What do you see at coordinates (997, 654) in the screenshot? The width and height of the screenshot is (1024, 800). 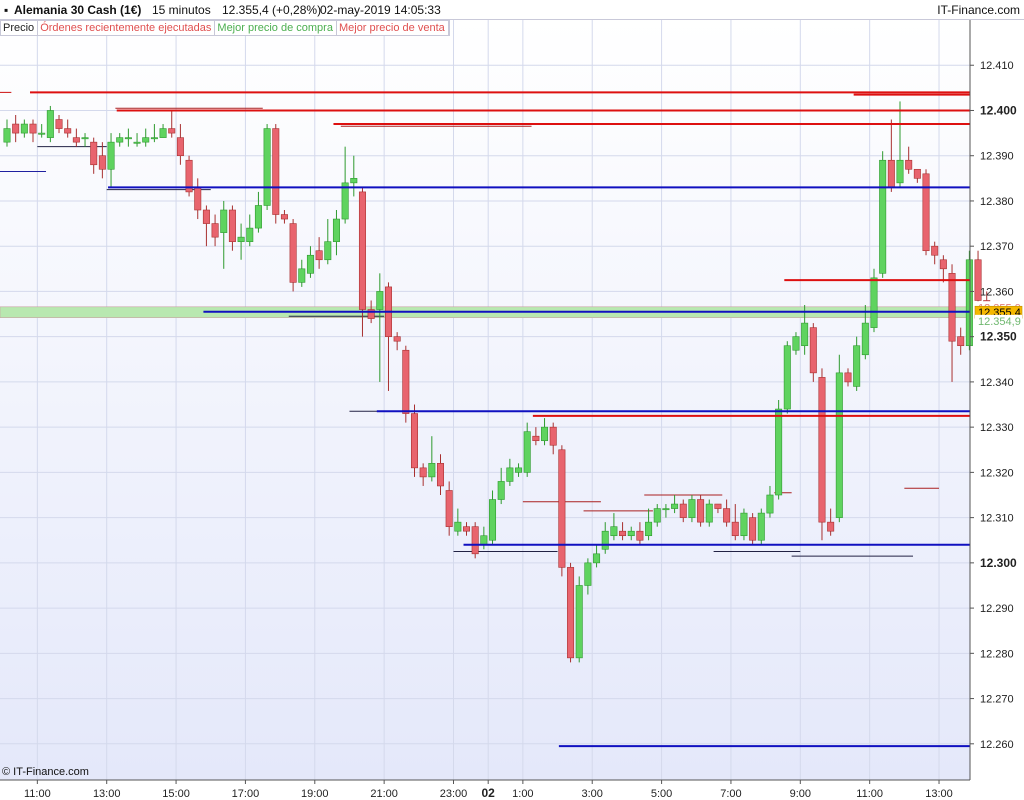 I see `y-tick-label: 12.280` at bounding box center [997, 654].